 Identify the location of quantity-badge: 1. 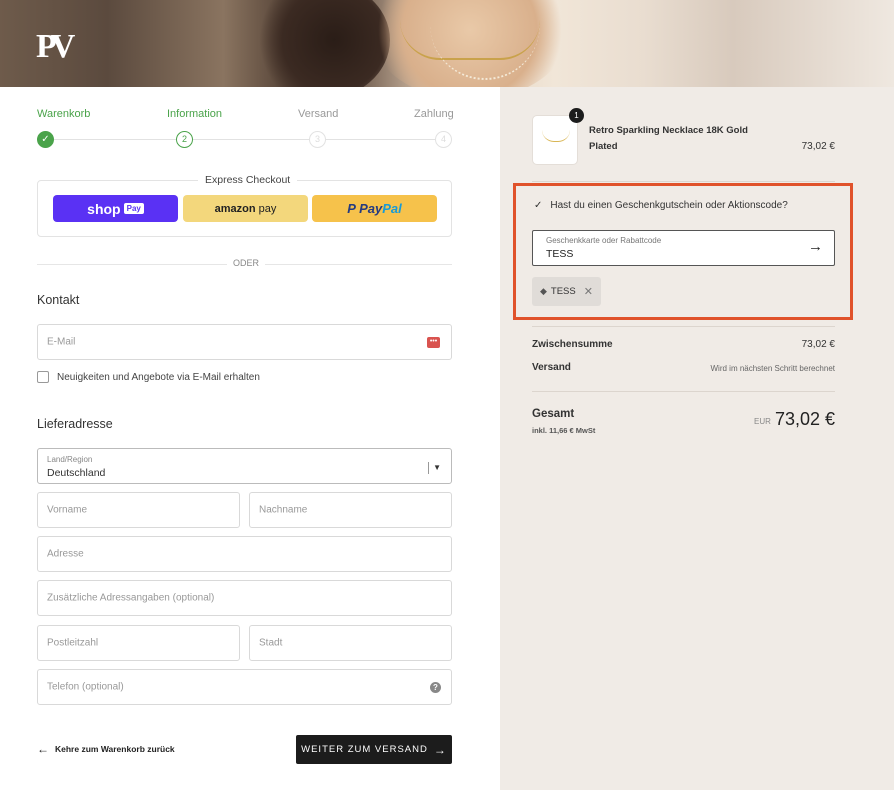
(576, 115).